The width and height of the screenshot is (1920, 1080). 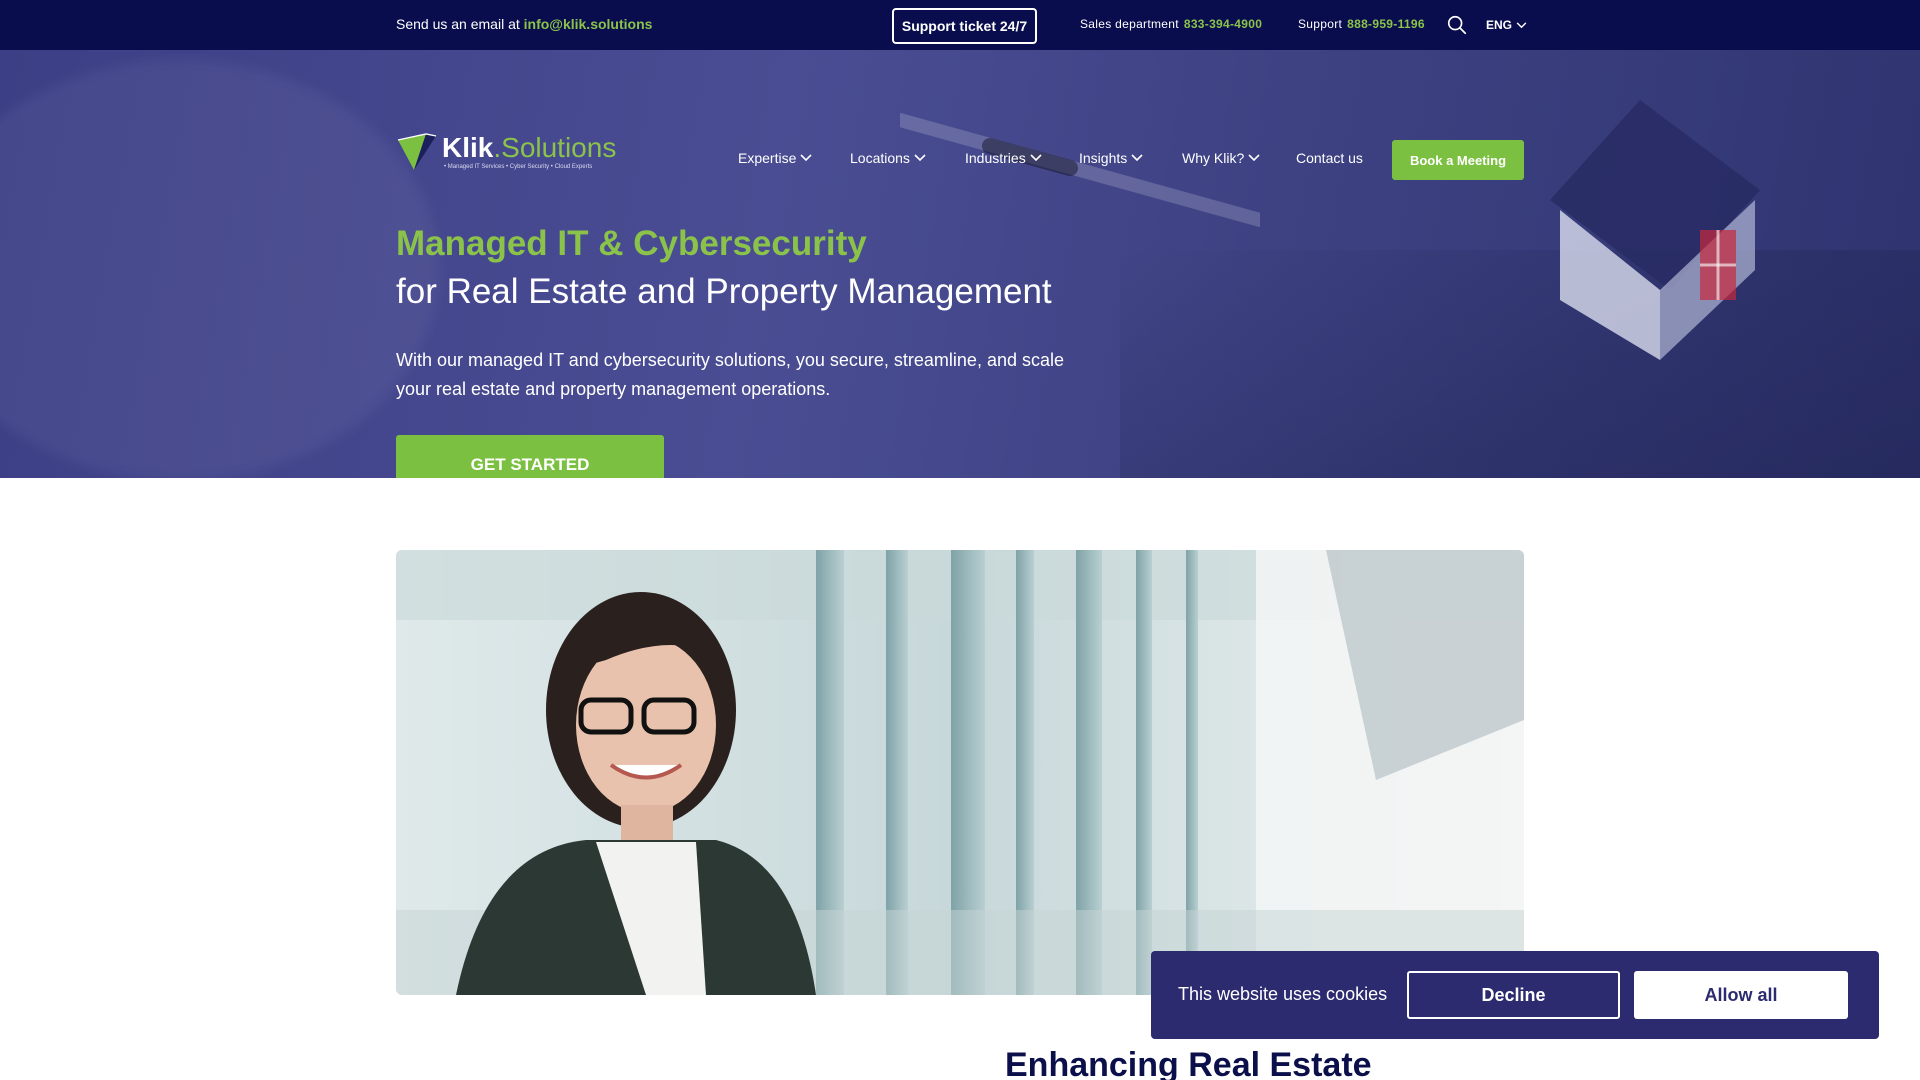 I want to click on nav-item-label: Contact us, so click(x=1329, y=158).